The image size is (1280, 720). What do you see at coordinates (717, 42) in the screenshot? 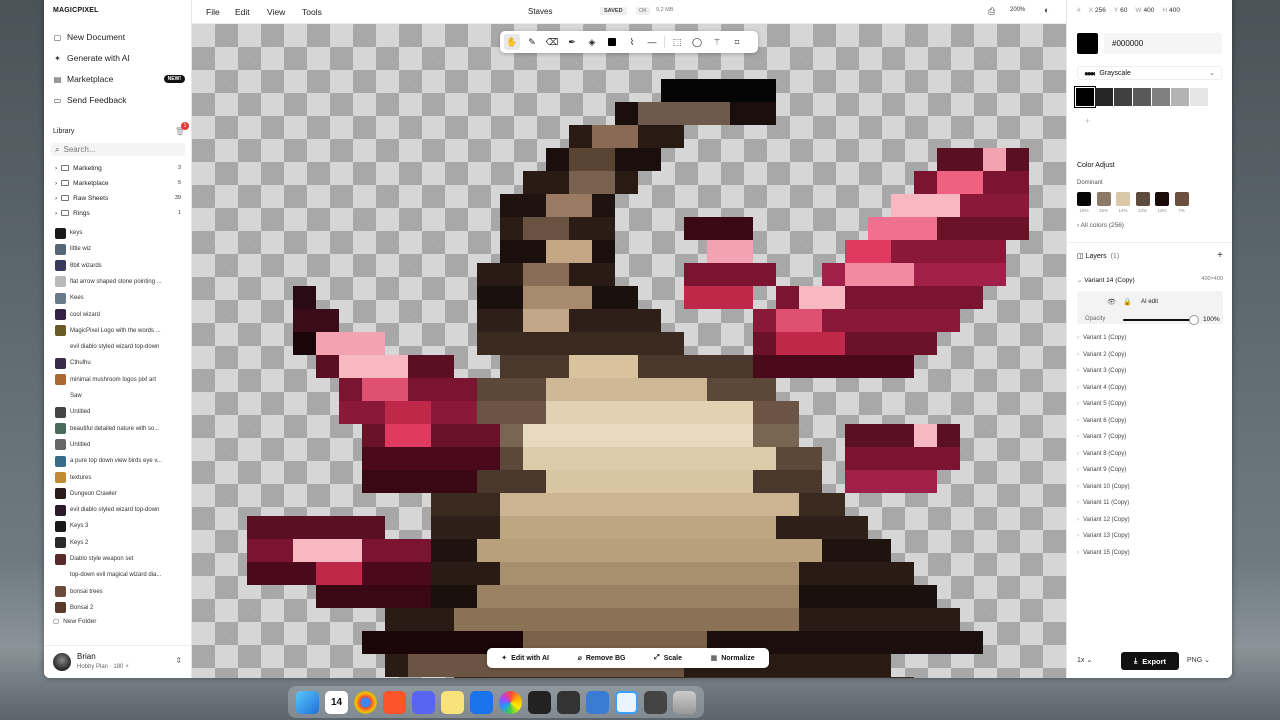
I see `magic-wand-icon: ⚚` at bounding box center [717, 42].